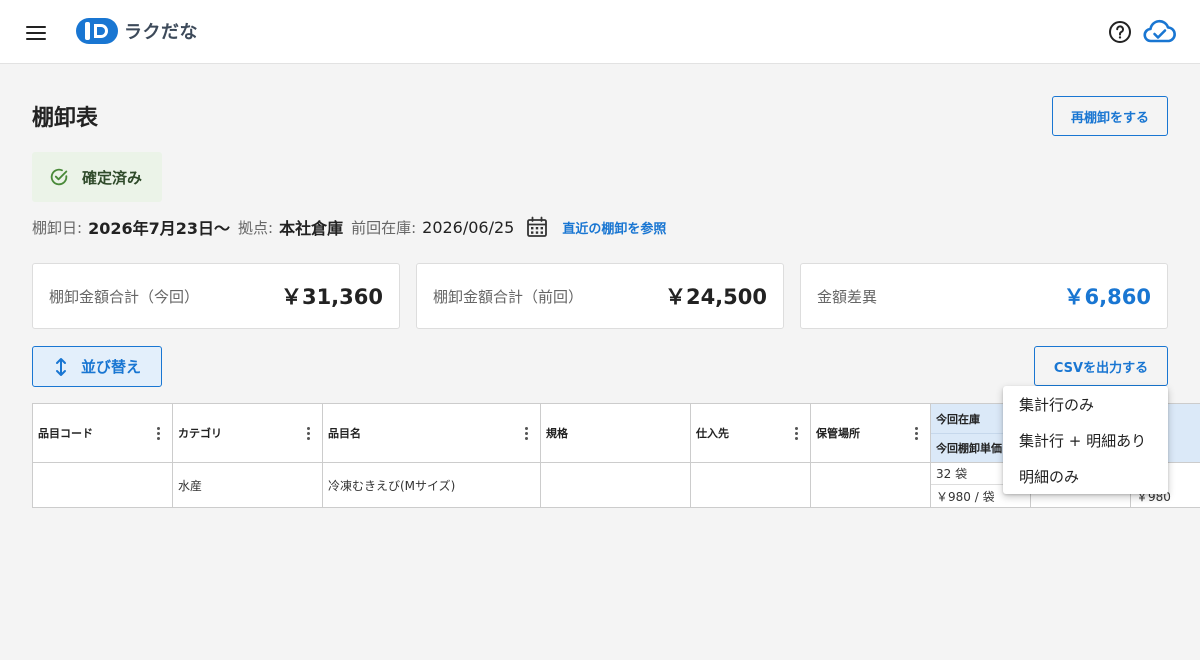 This screenshot has width=1200, height=660. What do you see at coordinates (1085, 404) in the screenshot?
I see `menu-item-summary-only: 集計行のみ` at bounding box center [1085, 404].